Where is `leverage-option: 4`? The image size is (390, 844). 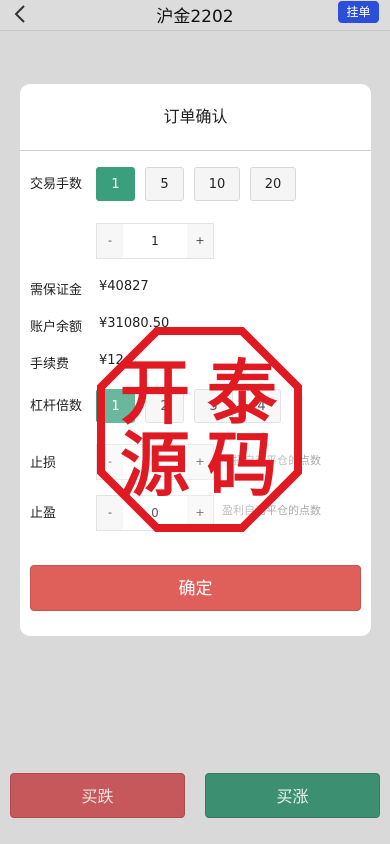 leverage-option: 4 is located at coordinates (261, 406).